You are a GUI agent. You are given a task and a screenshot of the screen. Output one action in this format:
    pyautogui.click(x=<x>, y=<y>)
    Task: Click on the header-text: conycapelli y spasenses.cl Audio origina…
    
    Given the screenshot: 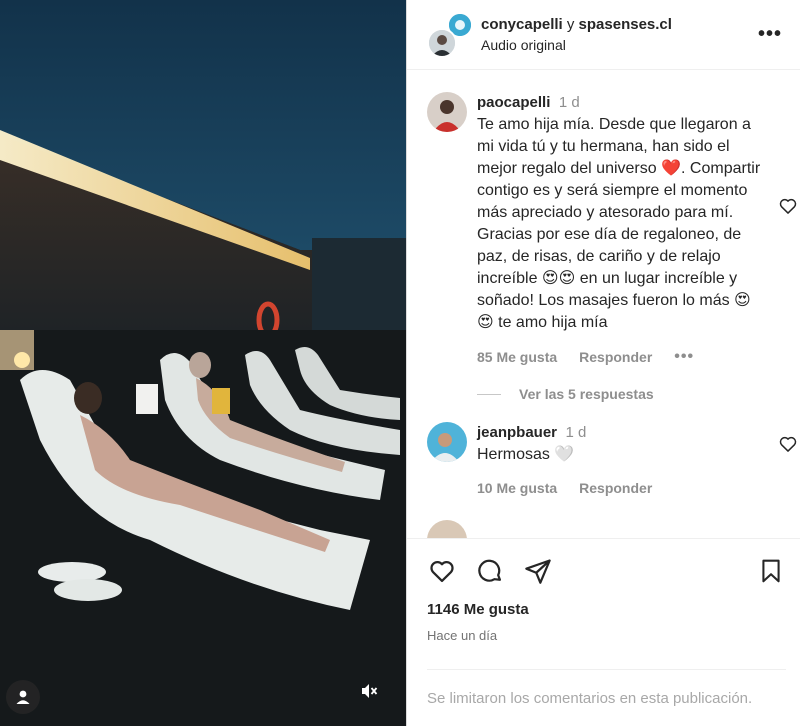 What is the action you would take?
    pyautogui.click(x=617, y=34)
    